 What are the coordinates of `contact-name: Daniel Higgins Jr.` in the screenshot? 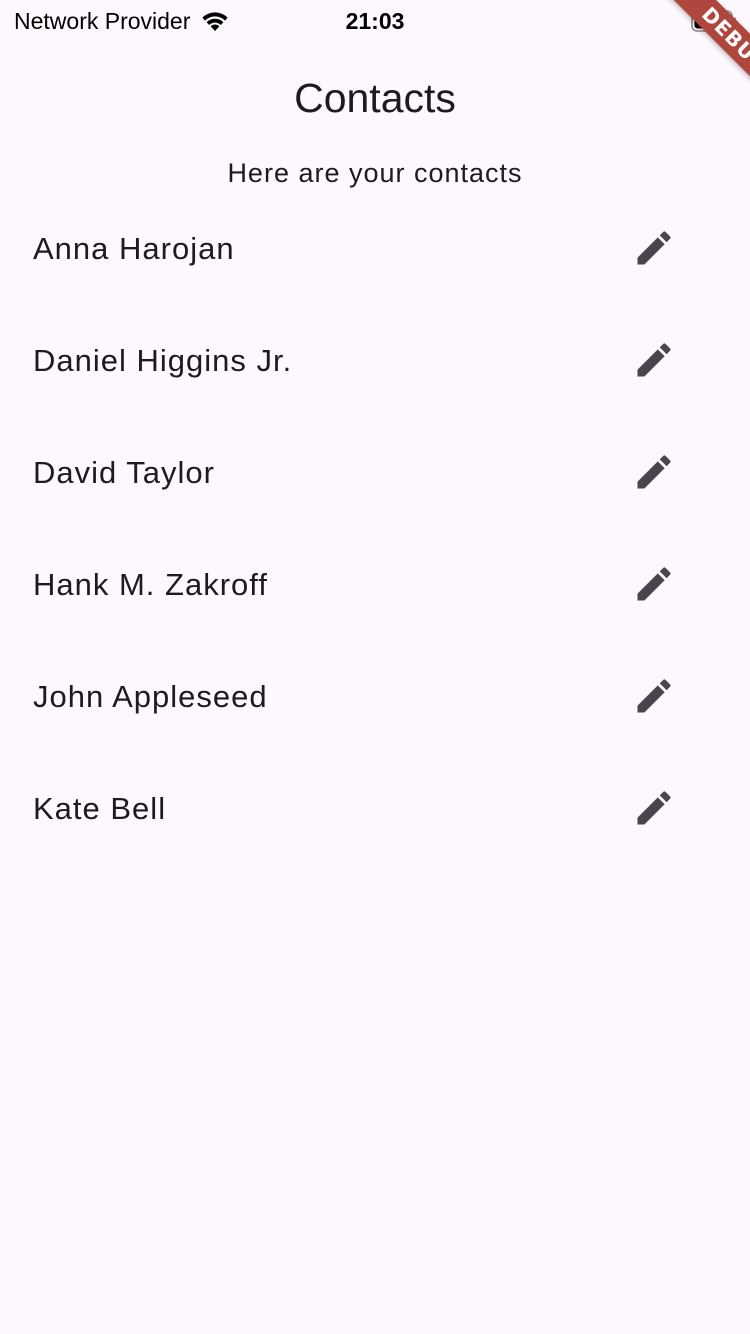 It's located at (163, 360).